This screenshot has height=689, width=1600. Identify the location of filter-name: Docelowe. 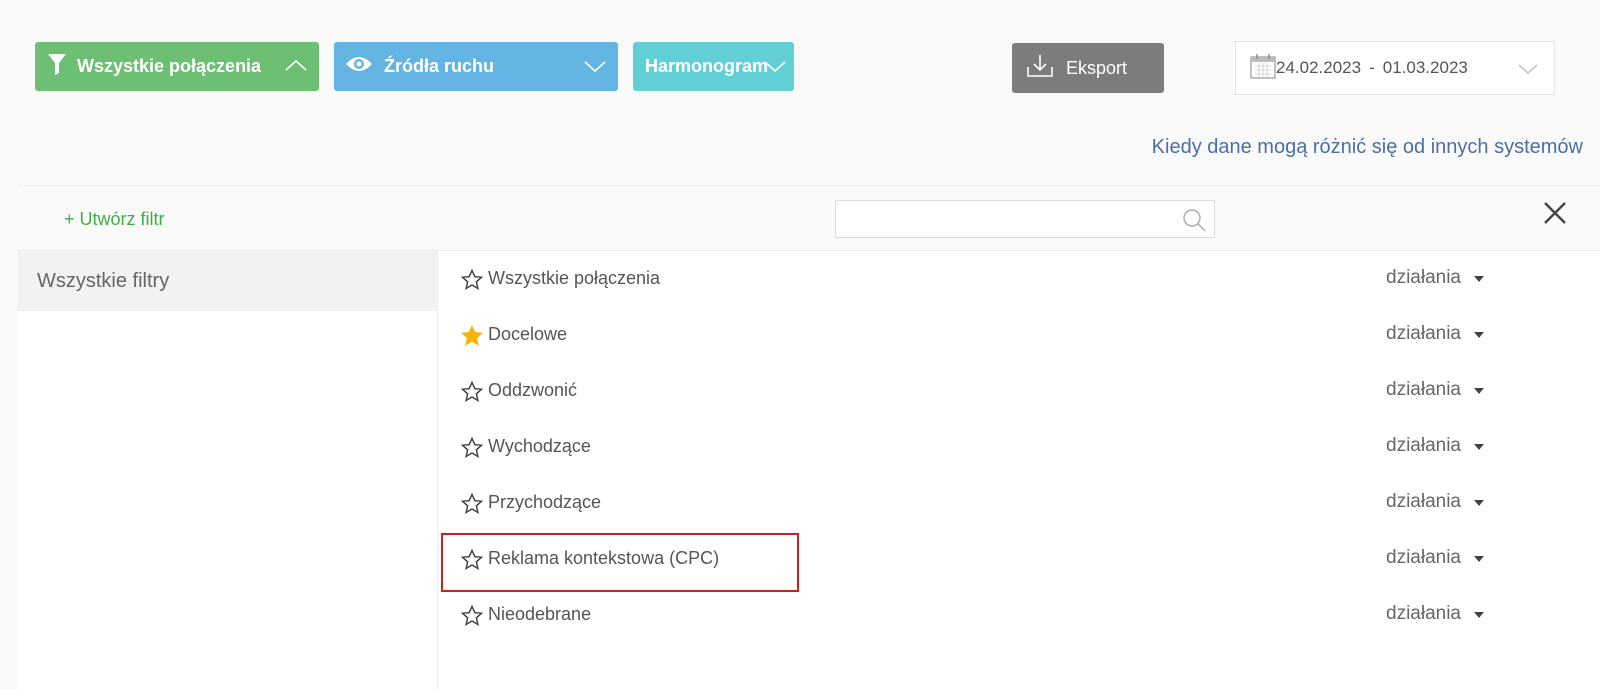
(527, 334).